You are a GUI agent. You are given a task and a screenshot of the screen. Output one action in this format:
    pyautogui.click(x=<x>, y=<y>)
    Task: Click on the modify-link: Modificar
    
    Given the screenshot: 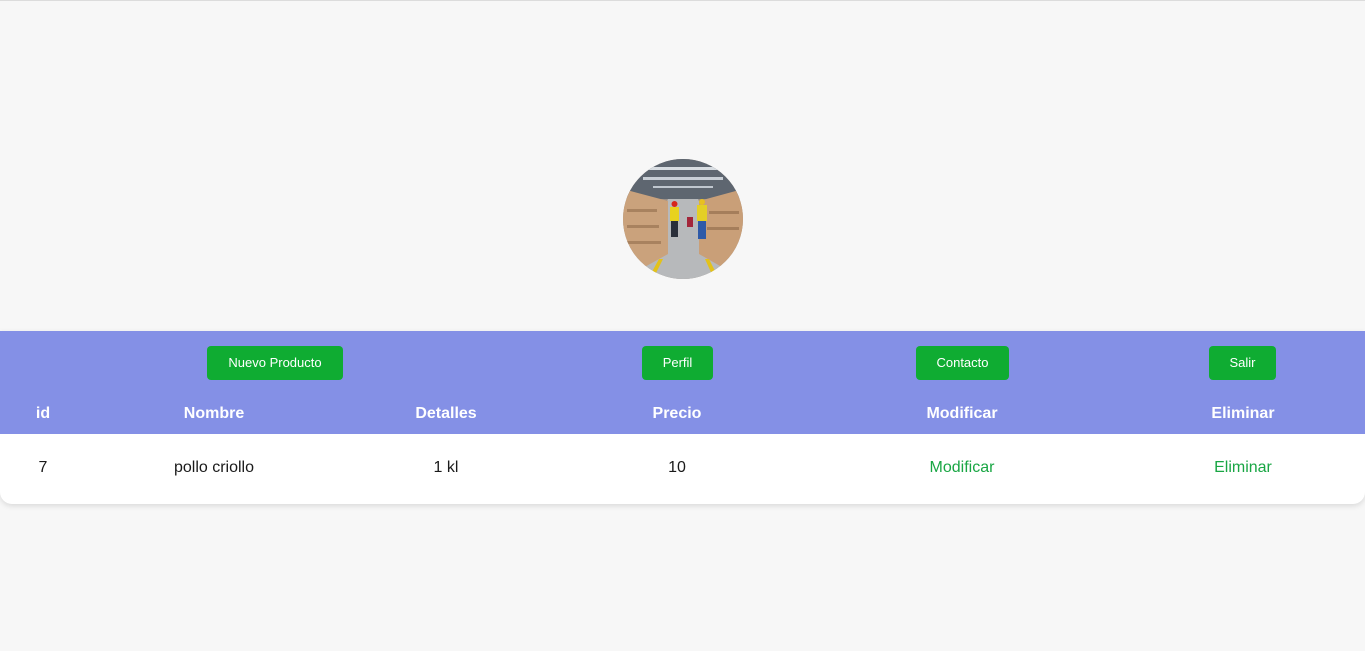 What is the action you would take?
    pyautogui.click(x=962, y=467)
    